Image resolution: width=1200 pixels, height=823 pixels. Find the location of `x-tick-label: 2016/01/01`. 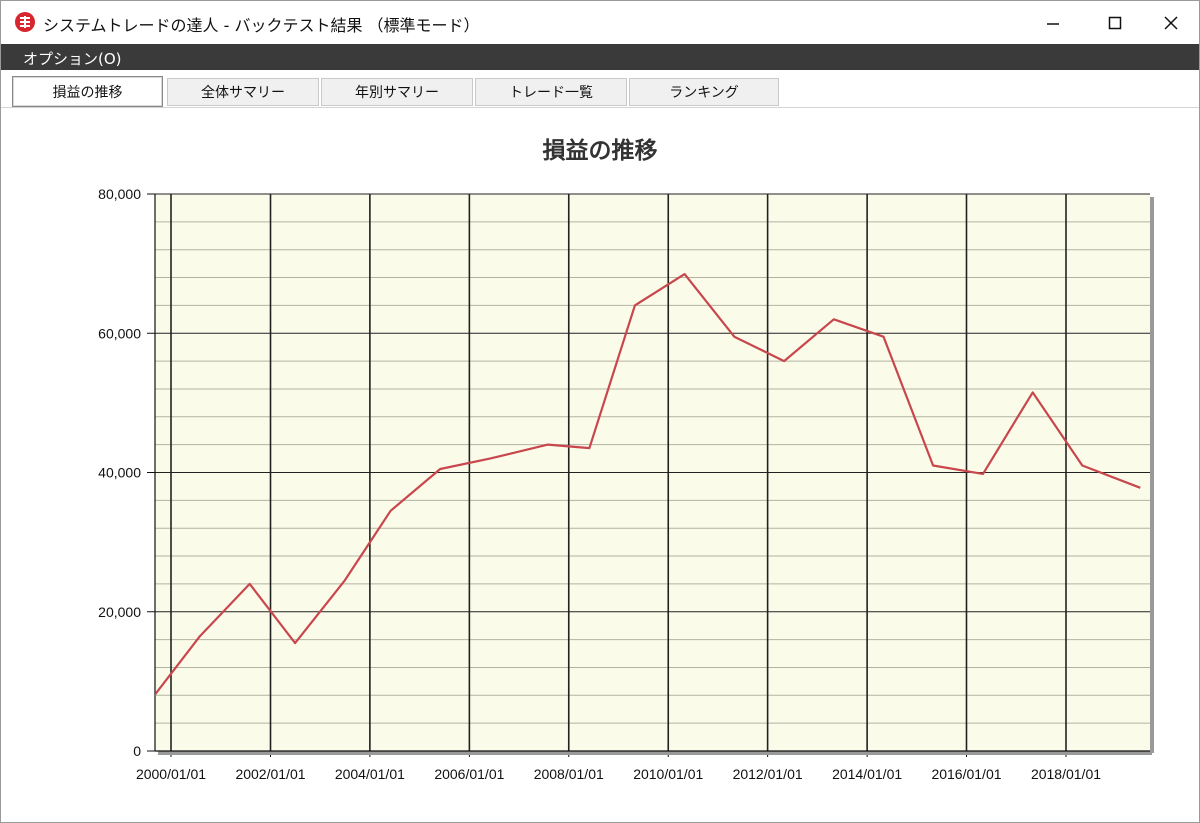

x-tick-label: 2016/01/01 is located at coordinates (966, 774).